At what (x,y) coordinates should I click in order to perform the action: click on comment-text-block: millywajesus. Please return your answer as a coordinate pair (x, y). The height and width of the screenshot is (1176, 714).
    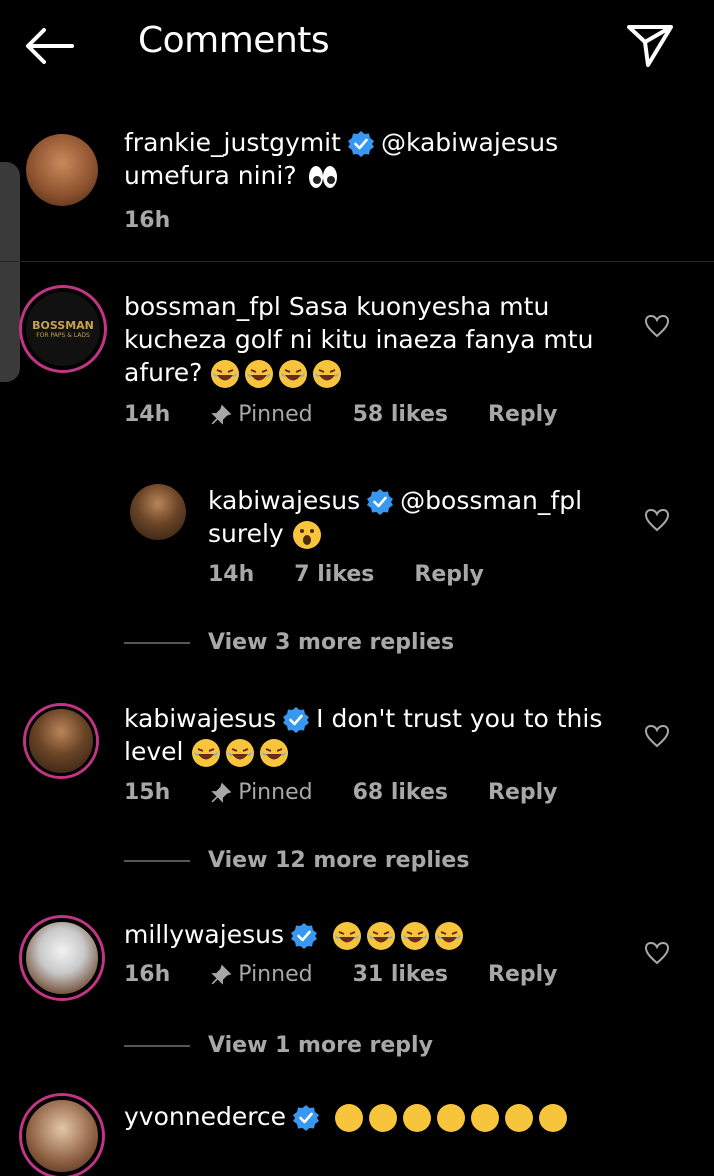
    Looking at the image, I should click on (369, 934).